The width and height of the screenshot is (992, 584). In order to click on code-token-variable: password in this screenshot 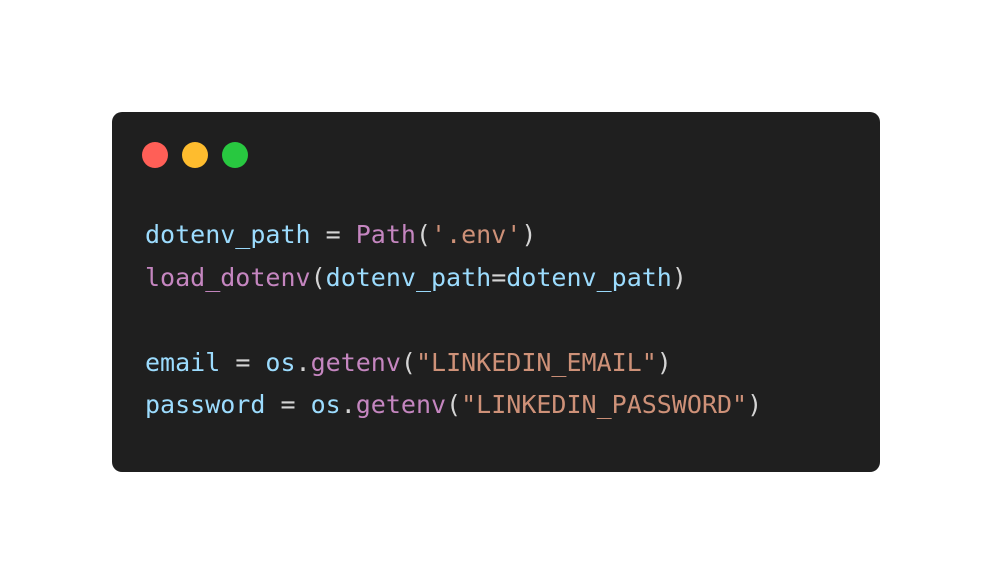, I will do `click(205, 404)`.